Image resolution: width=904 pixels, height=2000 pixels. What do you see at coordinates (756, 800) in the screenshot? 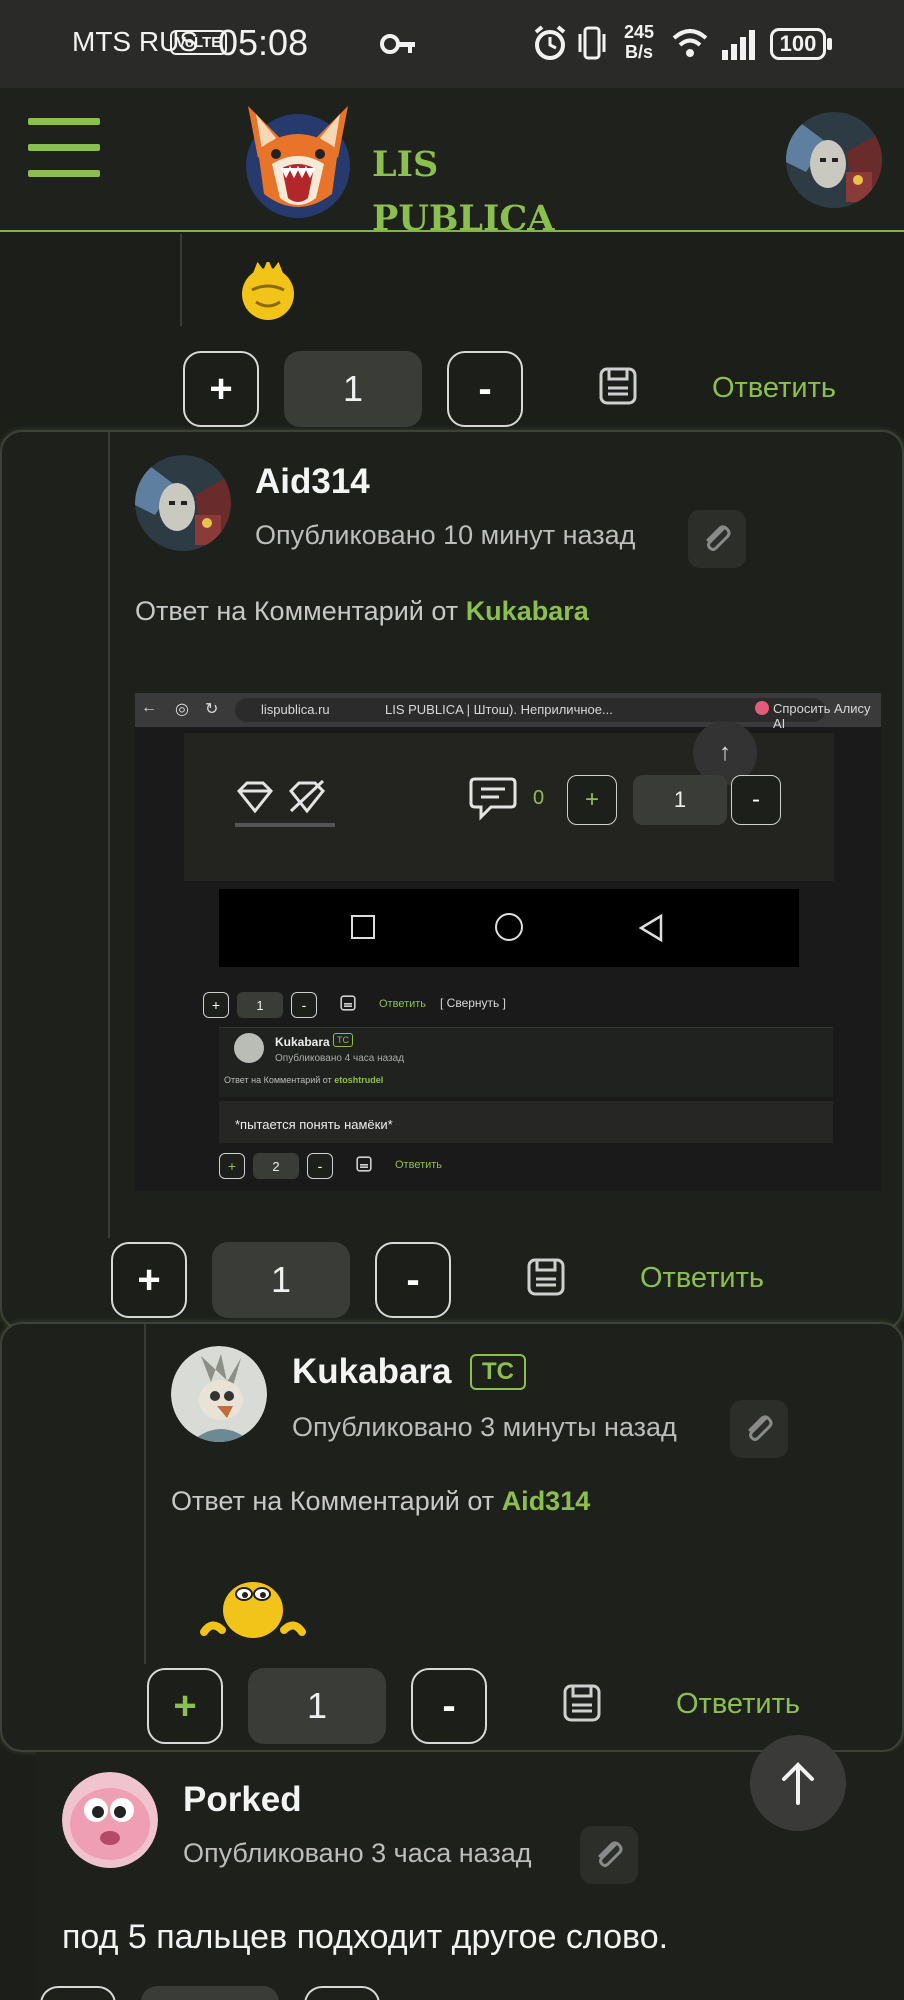
I see `inner-minus-button: -` at bounding box center [756, 800].